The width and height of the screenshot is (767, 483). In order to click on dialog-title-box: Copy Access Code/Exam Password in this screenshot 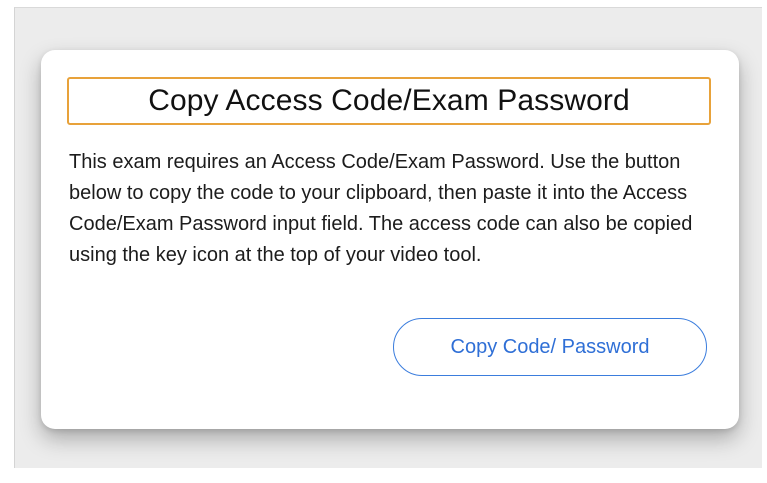, I will do `click(389, 101)`.